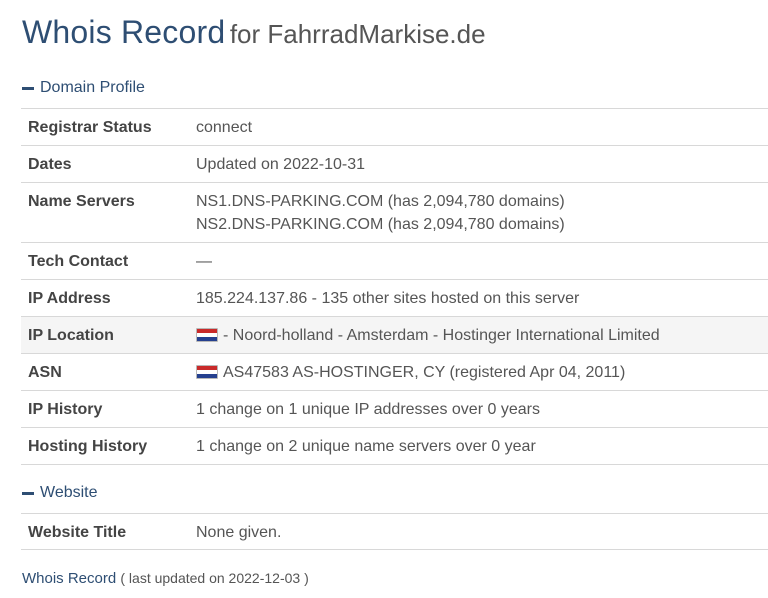 Image resolution: width=768 pixels, height=598 pixels. Describe the element at coordinates (78, 261) in the screenshot. I see `row-label: Tech Contact` at that location.